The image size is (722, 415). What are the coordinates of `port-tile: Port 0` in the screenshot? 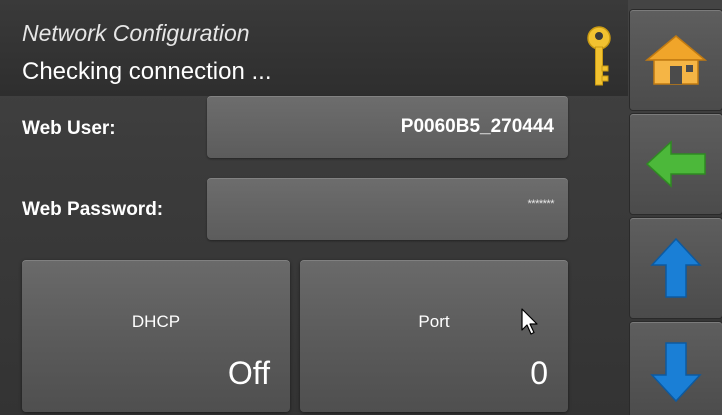 It's located at (434, 336).